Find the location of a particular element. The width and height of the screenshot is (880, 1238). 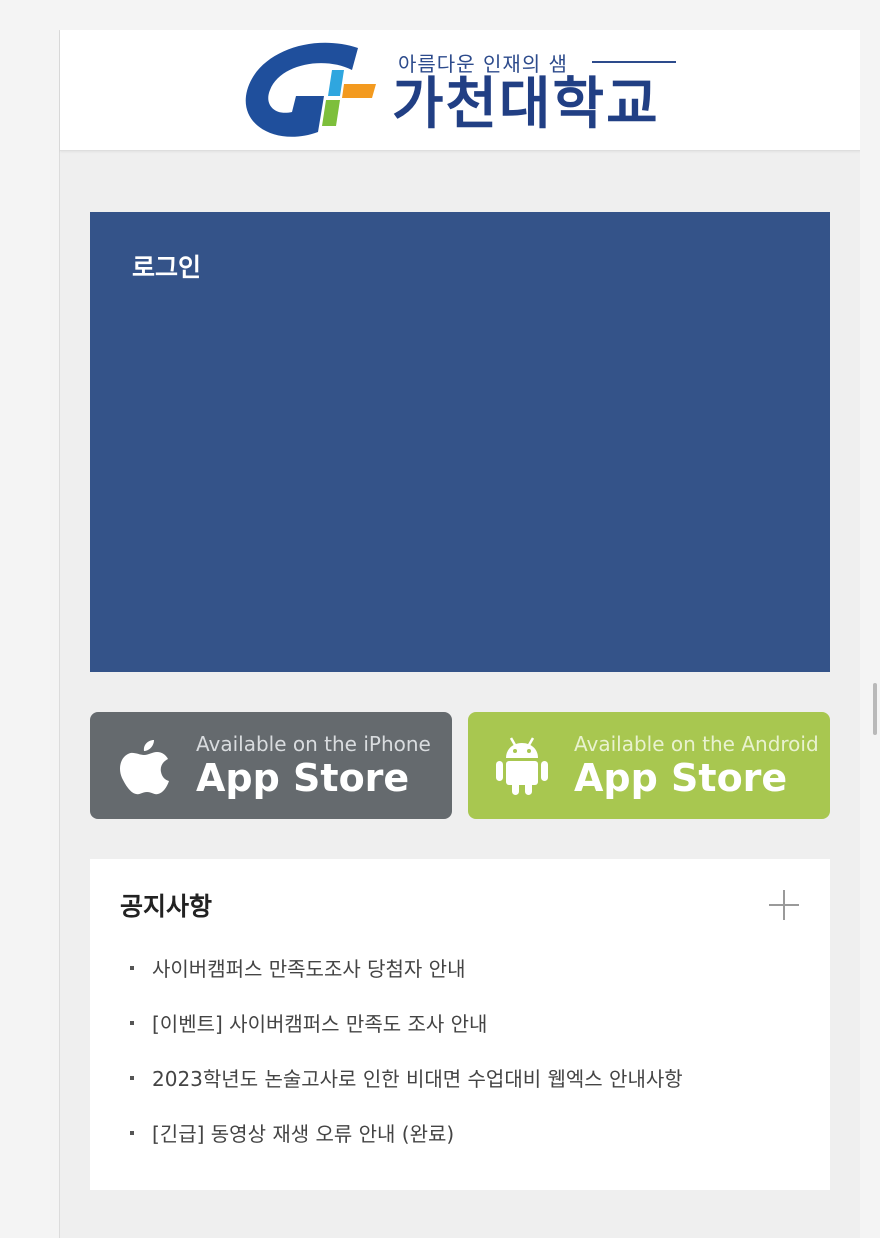

notice-item: 2023학년도 논술고사로 인한 비대면 수업대비 웹엑스 안내사항 is located at coordinates (406, 1090).